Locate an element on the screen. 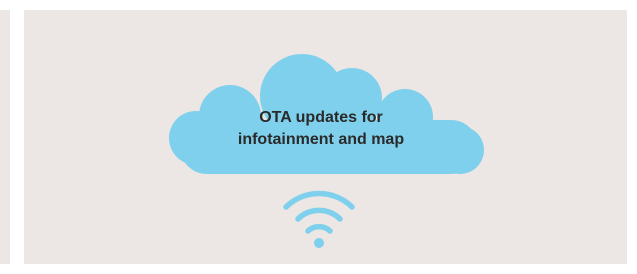  cloud-label-line2: infotainment and map is located at coordinates (321, 139).